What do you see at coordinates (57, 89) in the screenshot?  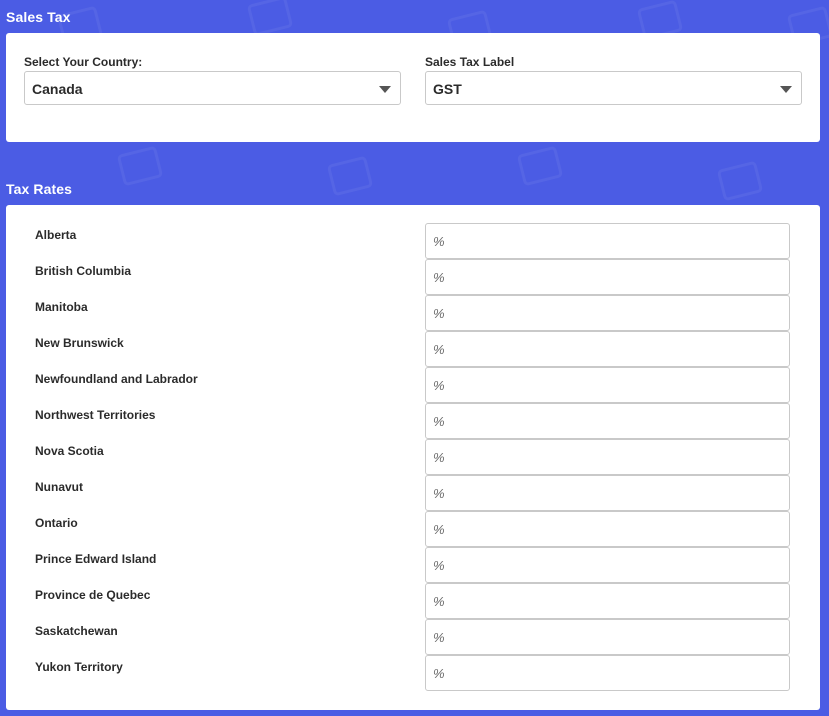 I see `country-select-value: Canada` at bounding box center [57, 89].